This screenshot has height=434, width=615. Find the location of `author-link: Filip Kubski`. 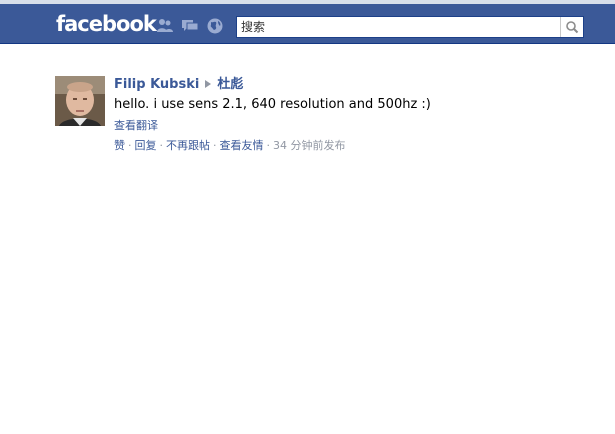

author-link: Filip Kubski is located at coordinates (156, 84).